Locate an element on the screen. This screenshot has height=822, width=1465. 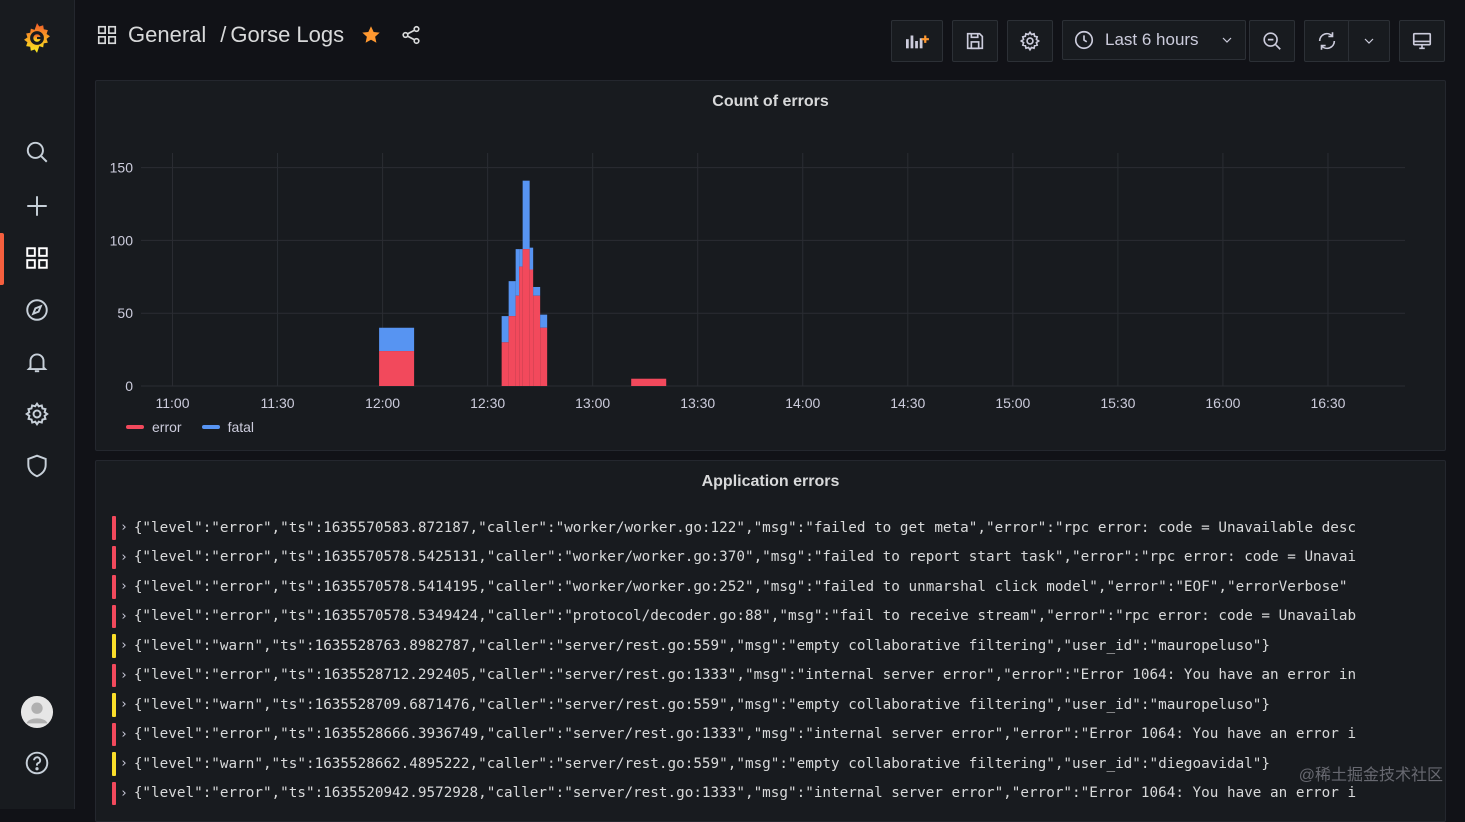
help-icon is located at coordinates (37, 763).